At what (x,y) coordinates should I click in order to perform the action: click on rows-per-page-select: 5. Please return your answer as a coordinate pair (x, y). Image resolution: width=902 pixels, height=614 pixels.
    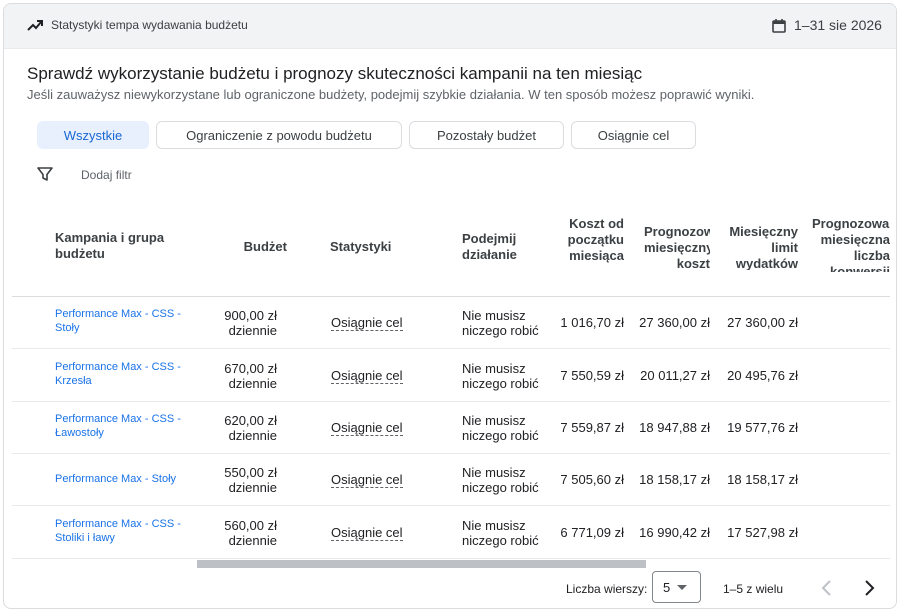
    Looking at the image, I should click on (676, 587).